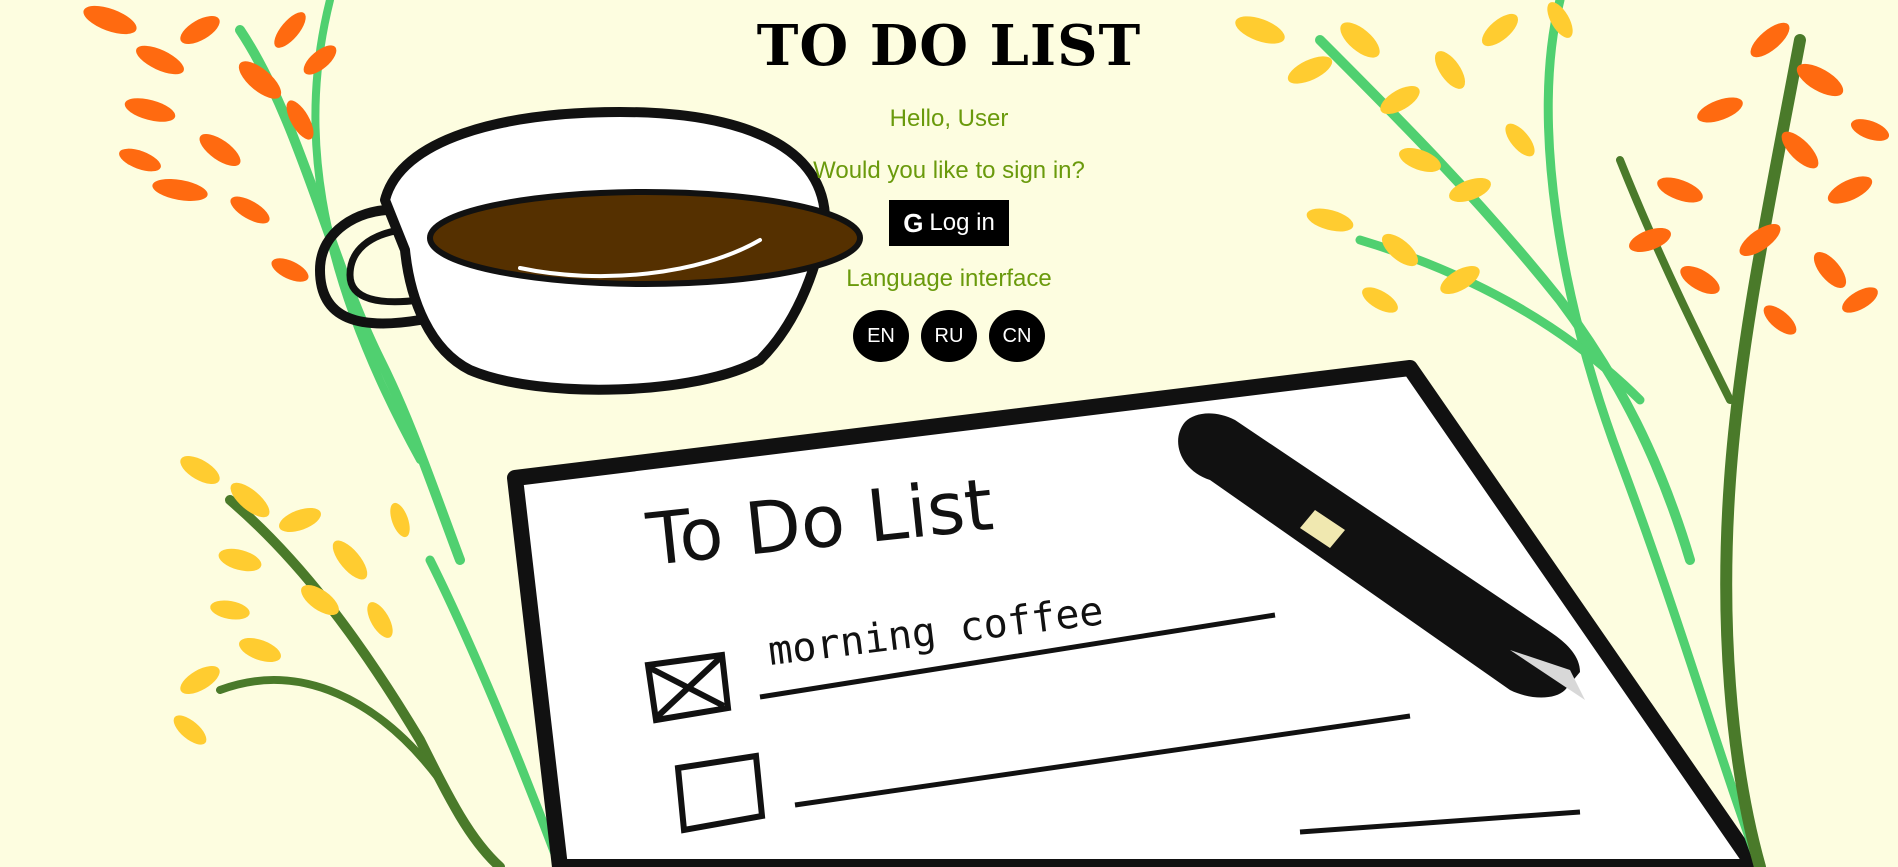 The height and width of the screenshot is (867, 1898). Describe the element at coordinates (962, 222) in the screenshot. I see `login-button-label: Log in` at that location.